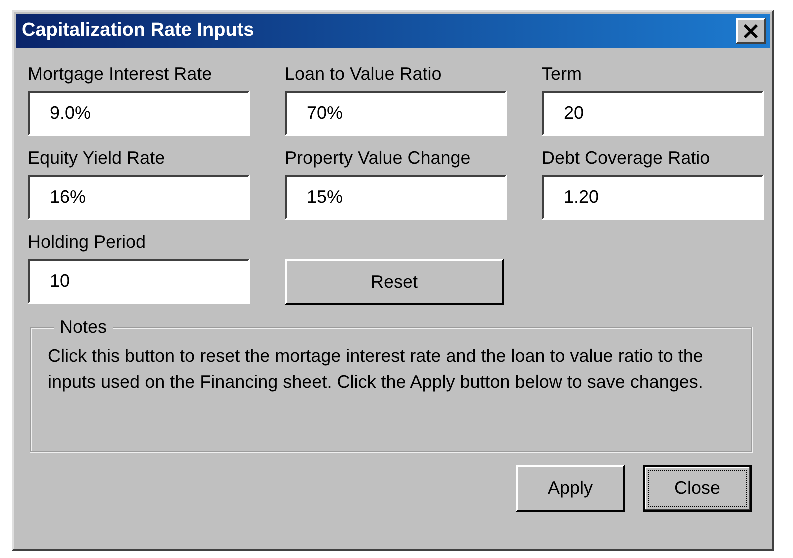 The width and height of the screenshot is (793, 558). Describe the element at coordinates (394, 282) in the screenshot. I see `reset-button: Reset` at that location.